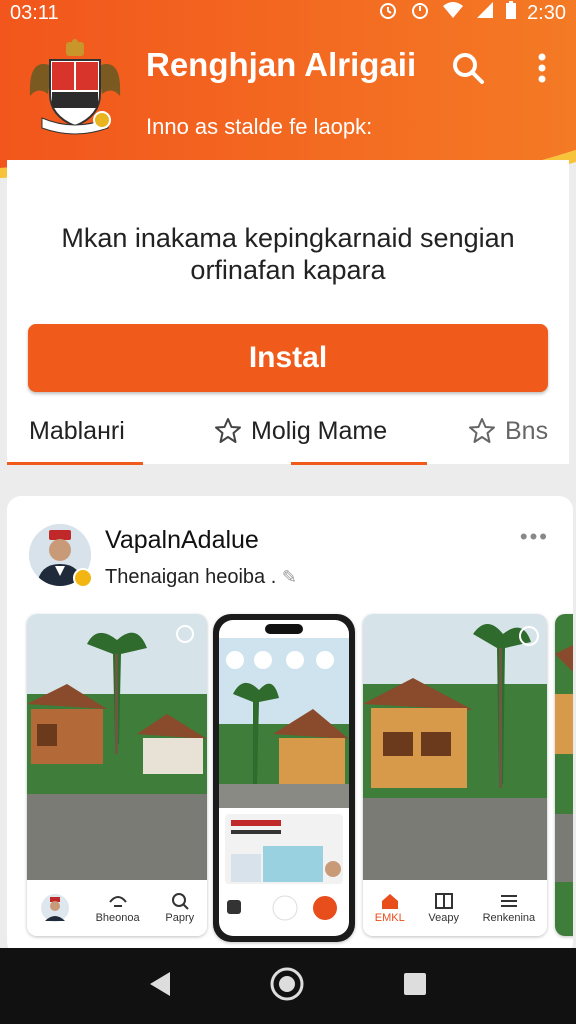  Describe the element at coordinates (180, 918) in the screenshot. I see `nav-label: Papry` at that location.